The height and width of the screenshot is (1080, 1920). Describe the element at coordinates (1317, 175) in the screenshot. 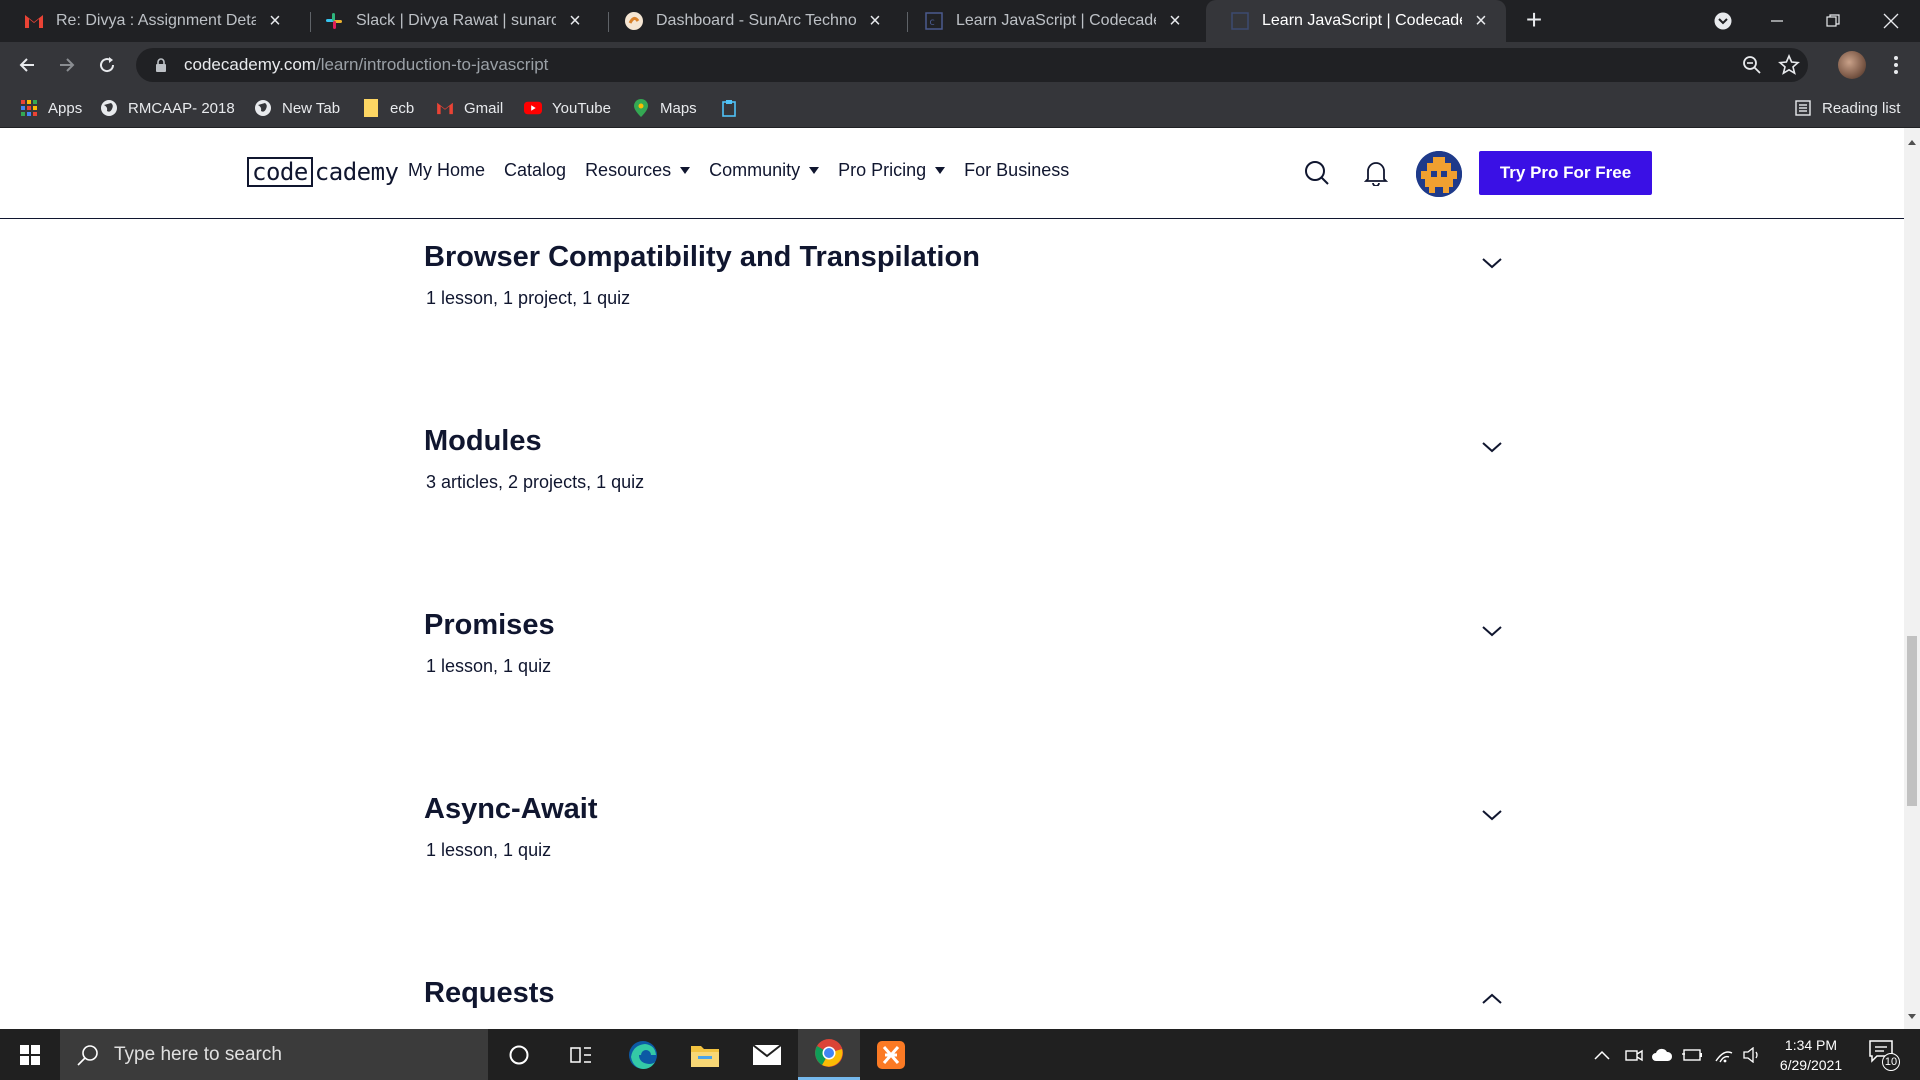

I see `search-icon` at that location.